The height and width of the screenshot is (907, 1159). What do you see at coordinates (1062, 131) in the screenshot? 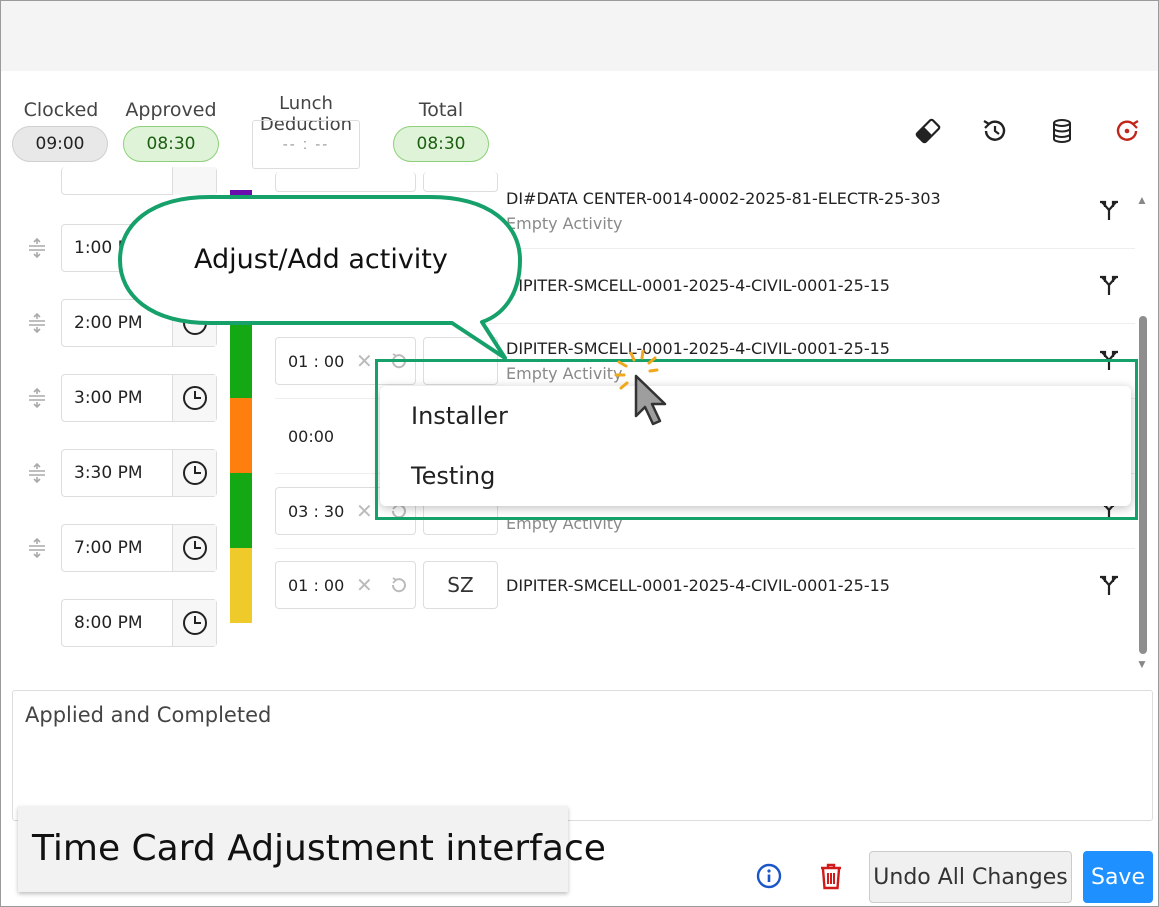
I see `database-icon` at bounding box center [1062, 131].